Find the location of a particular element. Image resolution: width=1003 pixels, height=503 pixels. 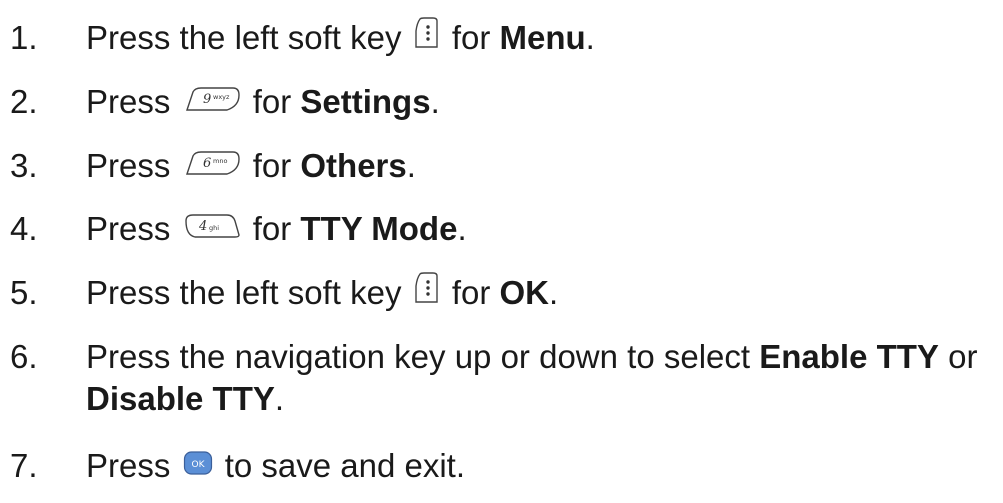

step-text: Press 6 mno for Others. is located at coordinates (251, 165).